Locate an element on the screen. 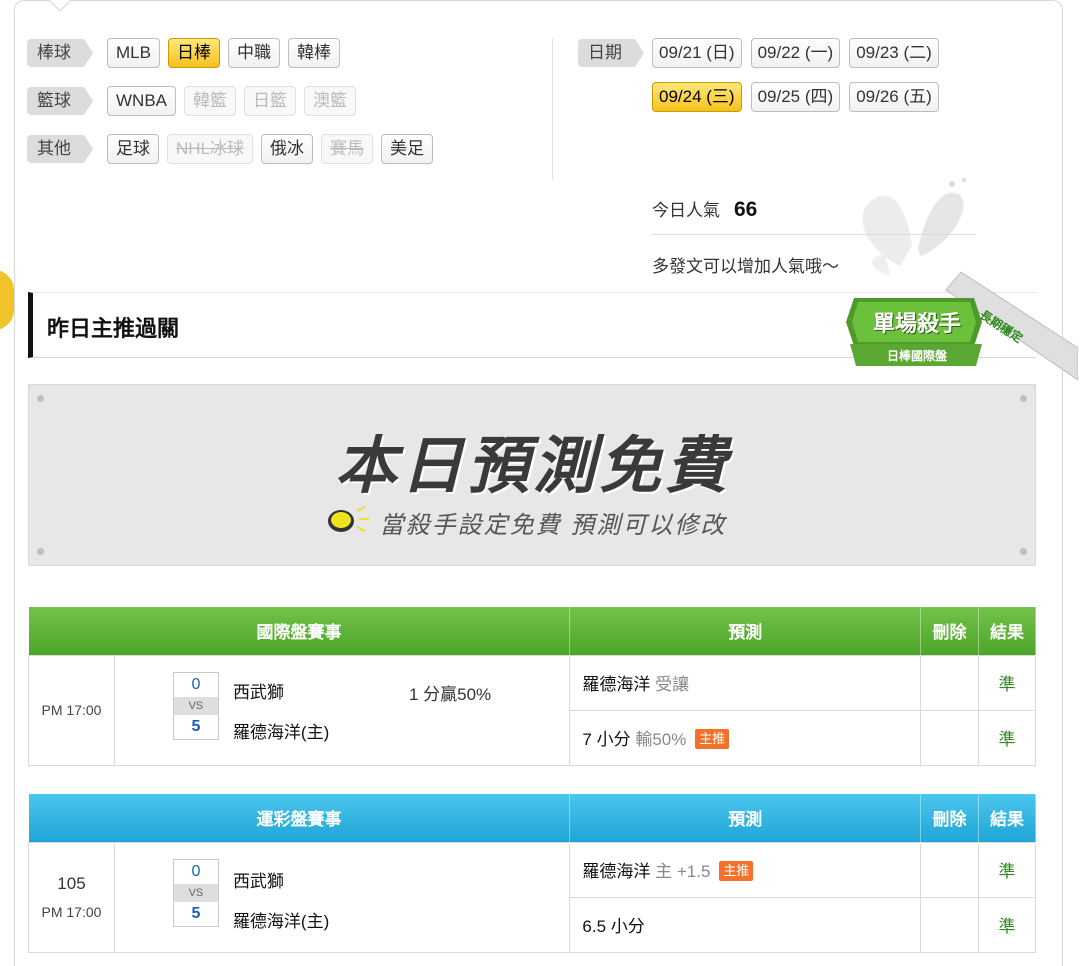 The image size is (1080, 966). popularity-divider is located at coordinates (813, 234).